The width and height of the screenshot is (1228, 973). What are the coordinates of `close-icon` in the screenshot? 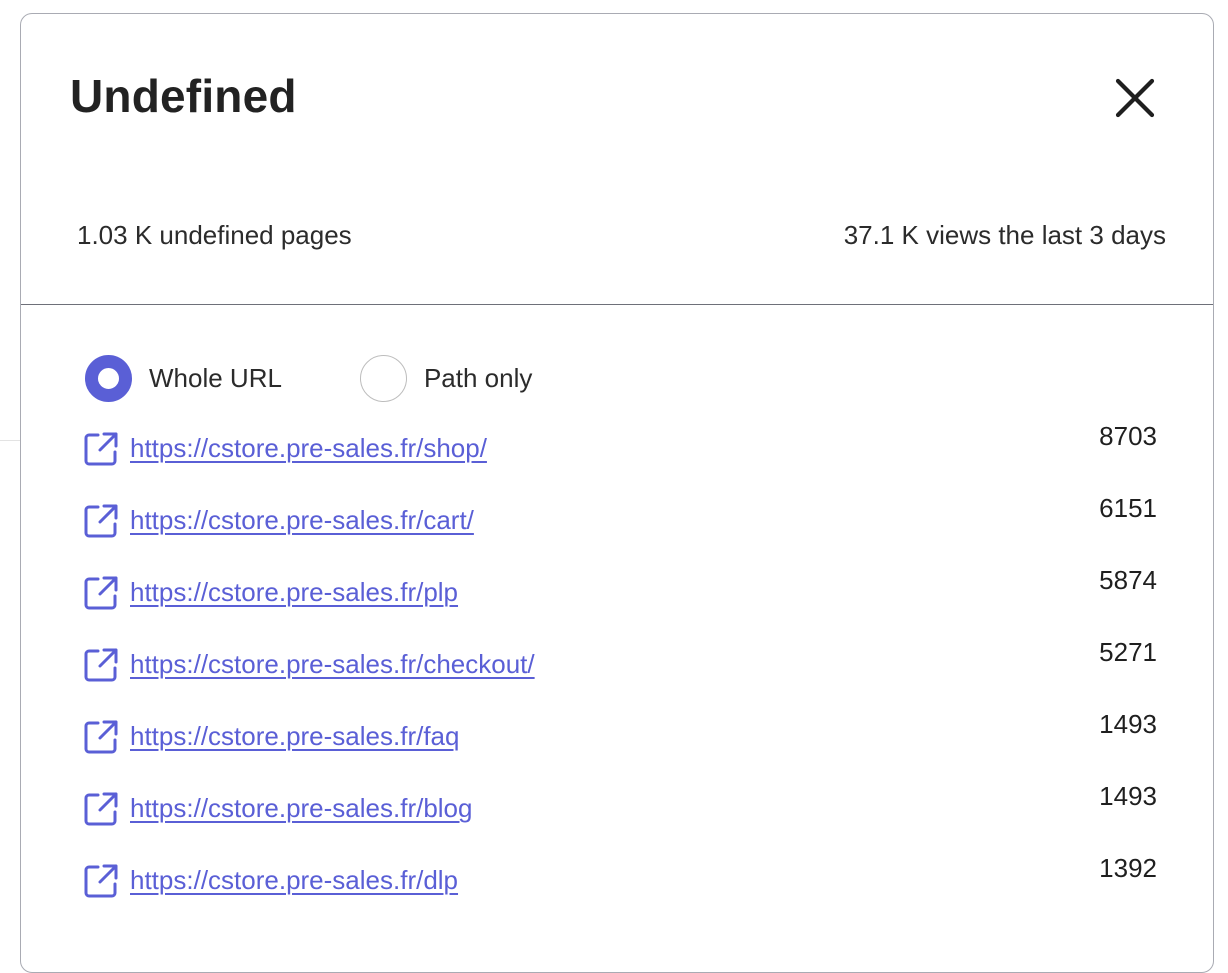 It's located at (1135, 98).